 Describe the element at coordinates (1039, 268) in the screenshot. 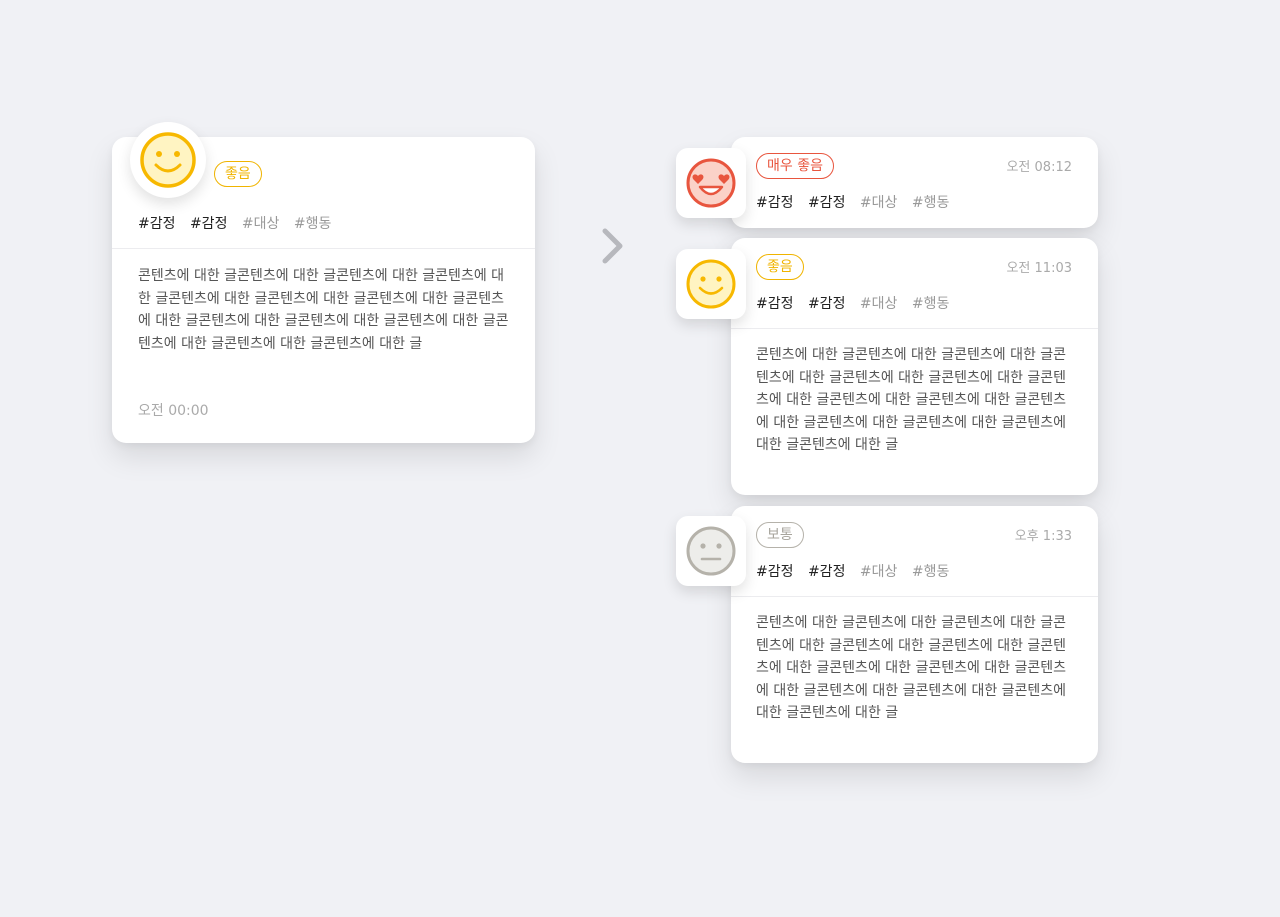

I see `entry-time: 오전 11:03` at that location.